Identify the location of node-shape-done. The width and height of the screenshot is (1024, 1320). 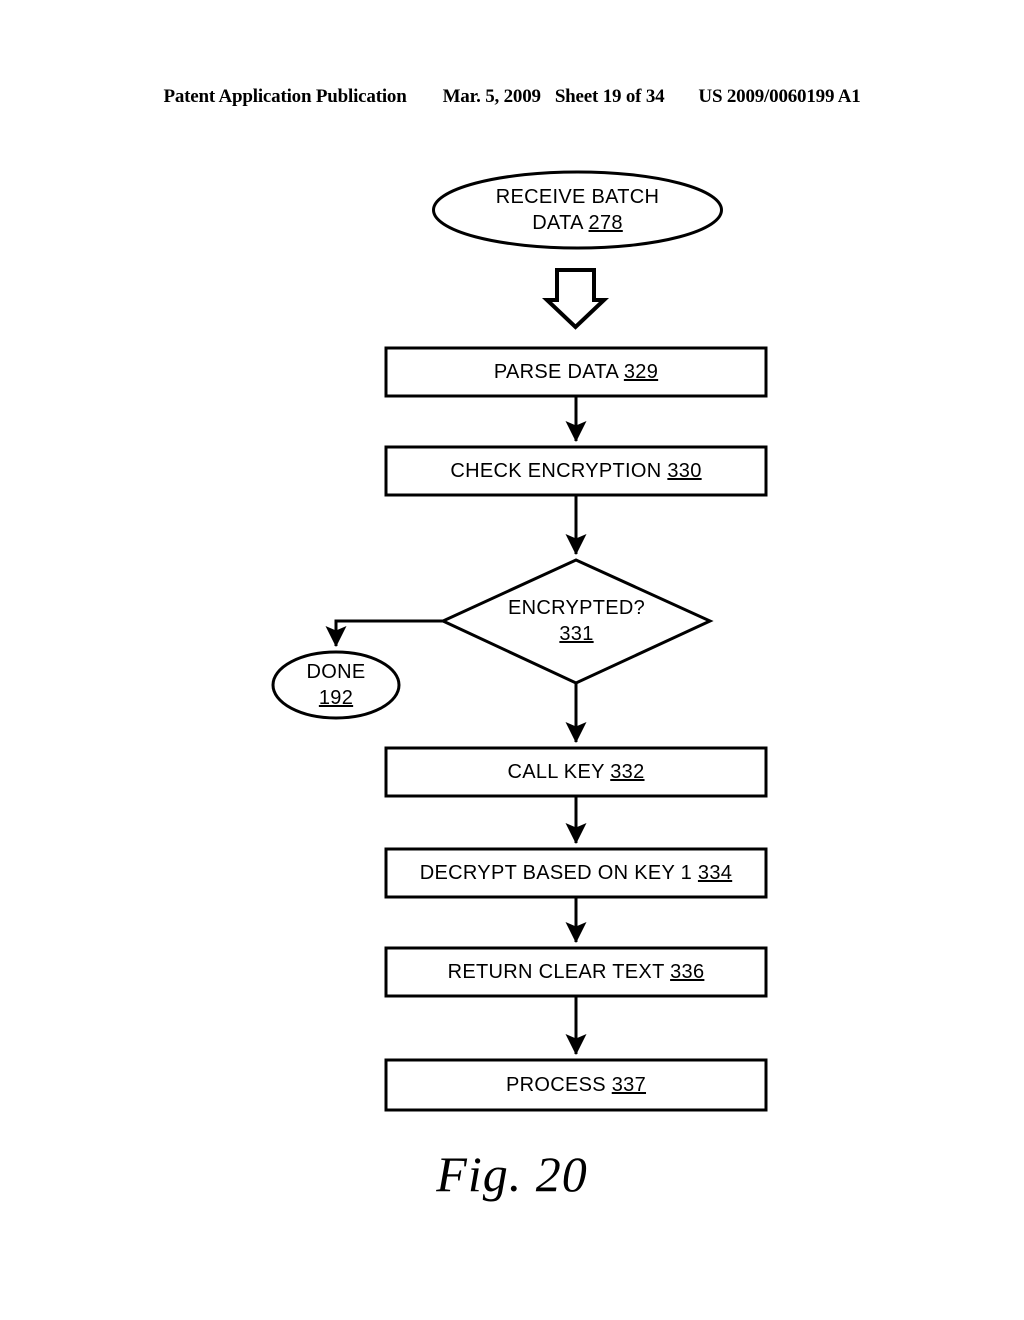
(336, 685).